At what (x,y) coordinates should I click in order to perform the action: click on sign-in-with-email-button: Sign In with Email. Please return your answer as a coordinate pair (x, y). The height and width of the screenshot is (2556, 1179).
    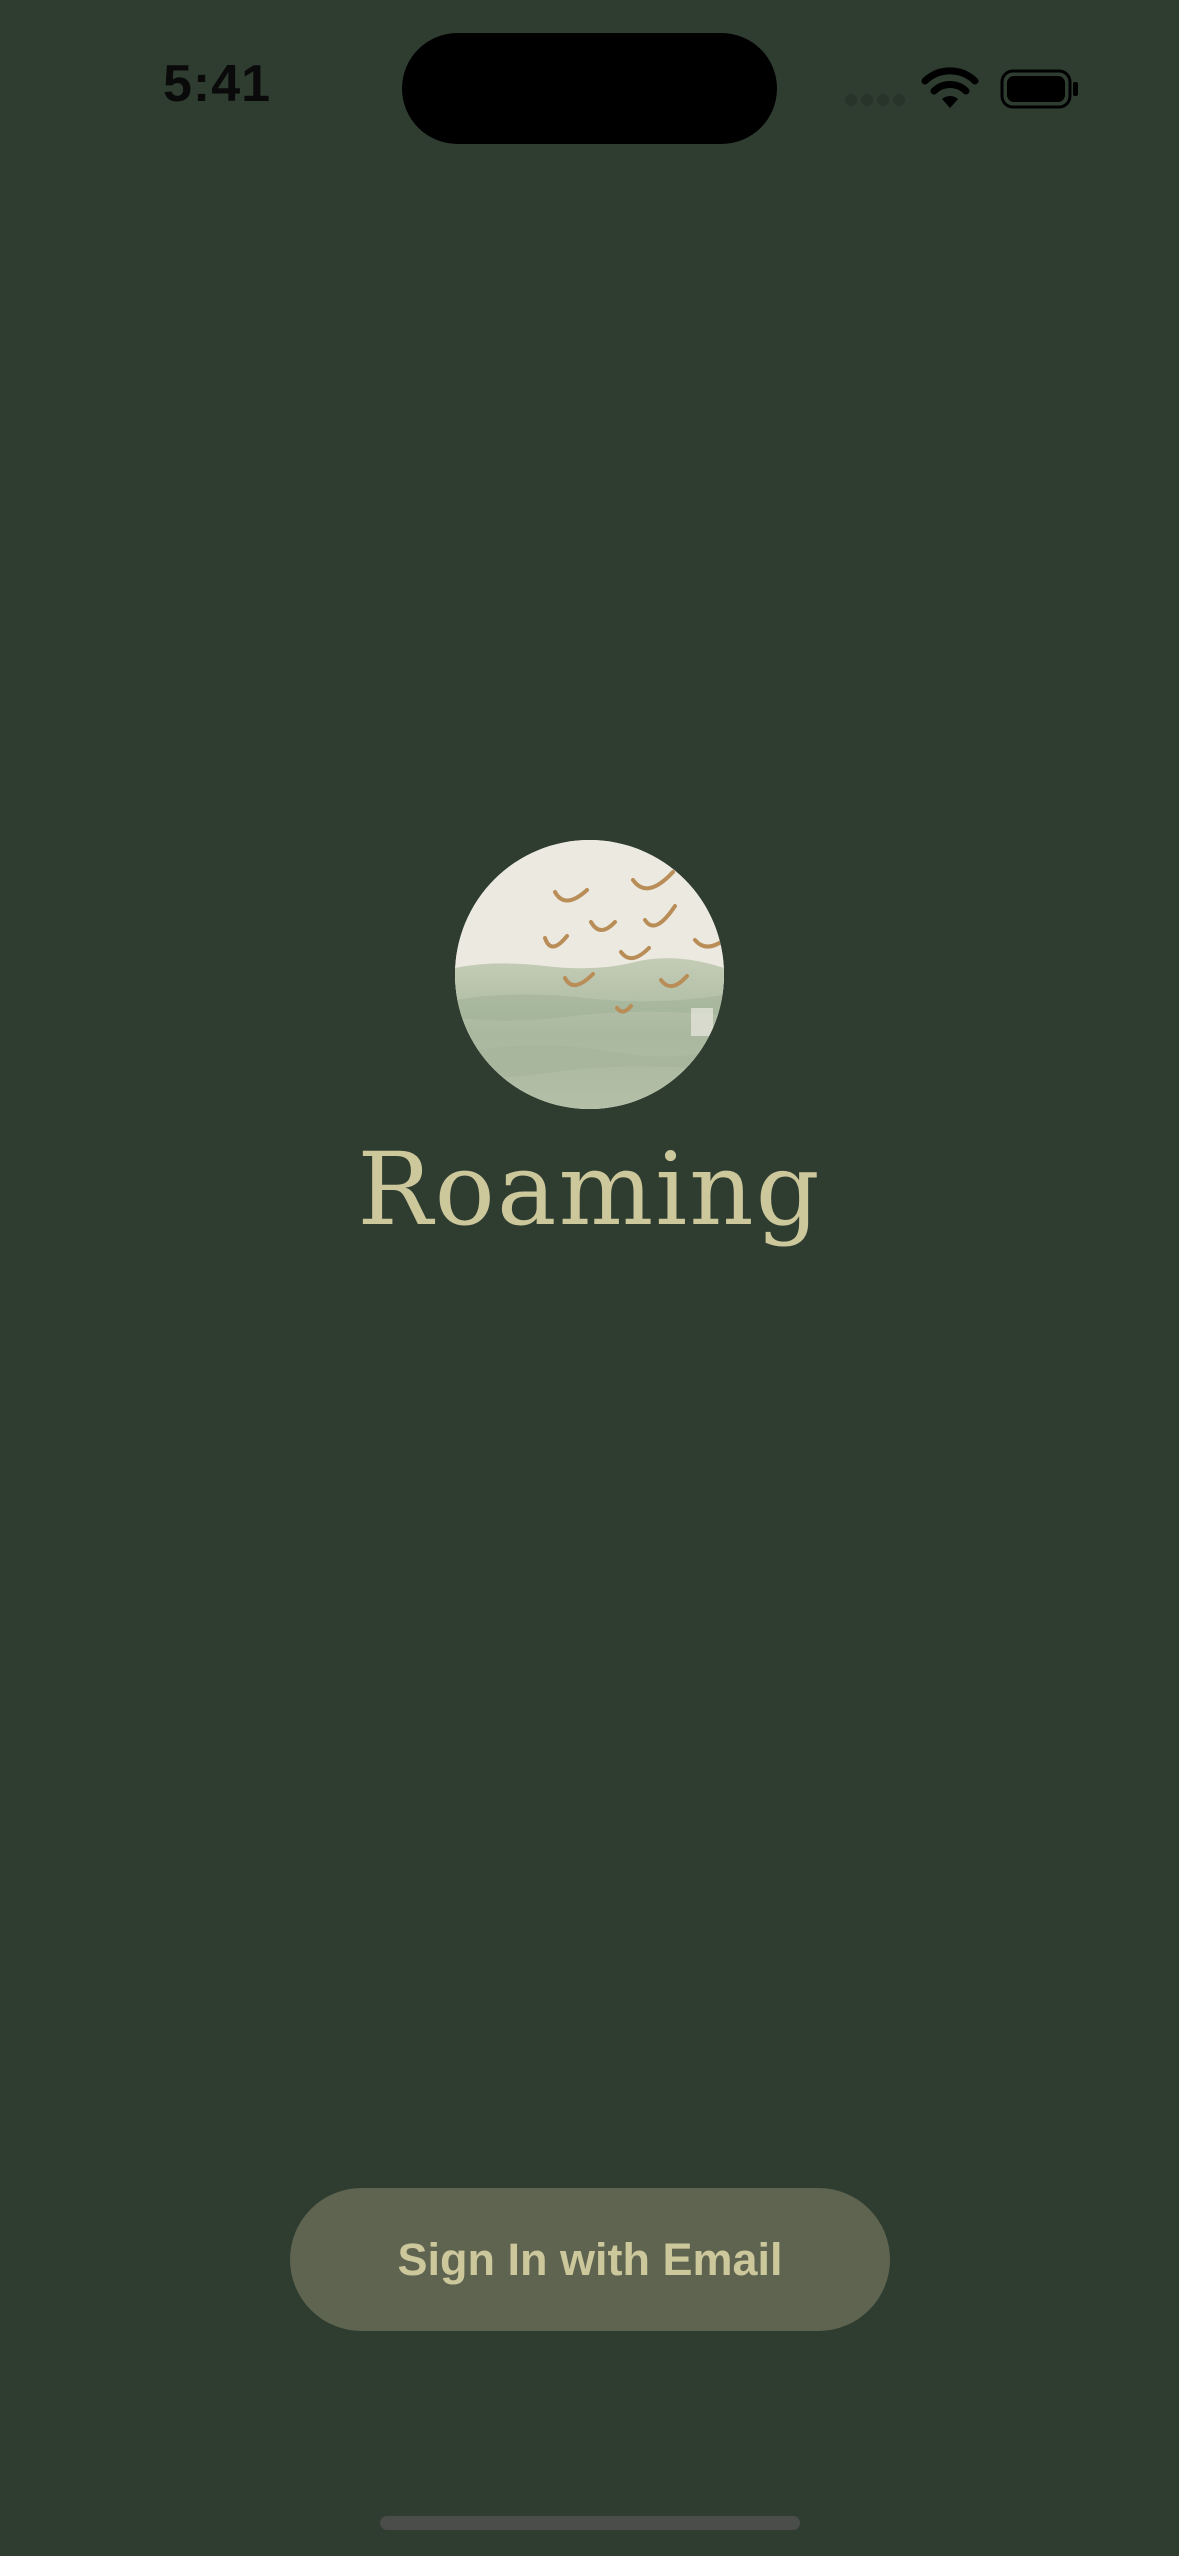
    Looking at the image, I should click on (590, 2259).